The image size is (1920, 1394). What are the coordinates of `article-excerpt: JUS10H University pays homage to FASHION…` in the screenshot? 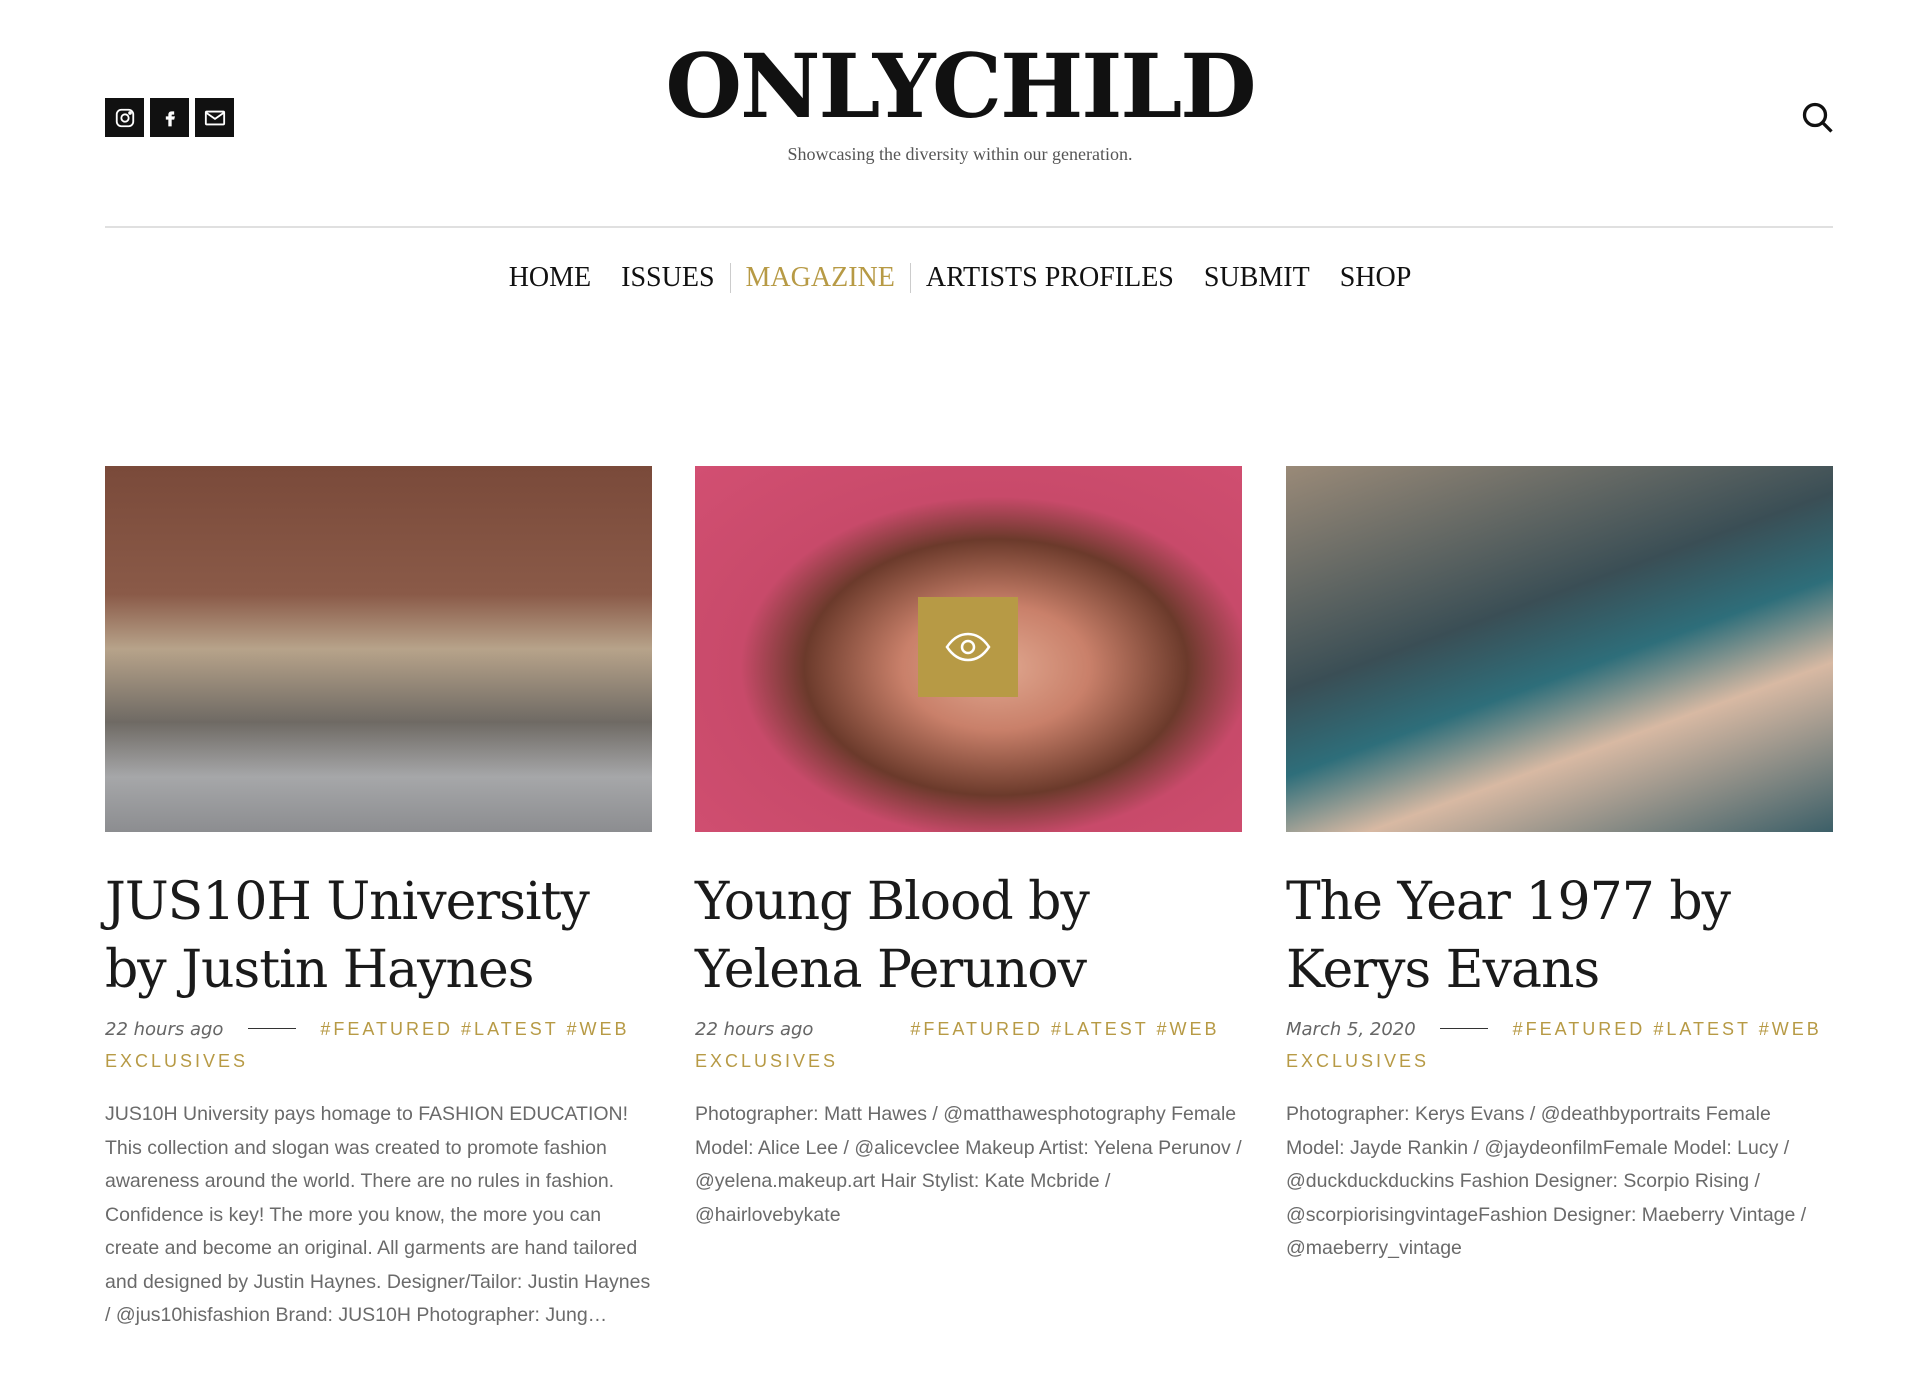 It's located at (378, 1214).